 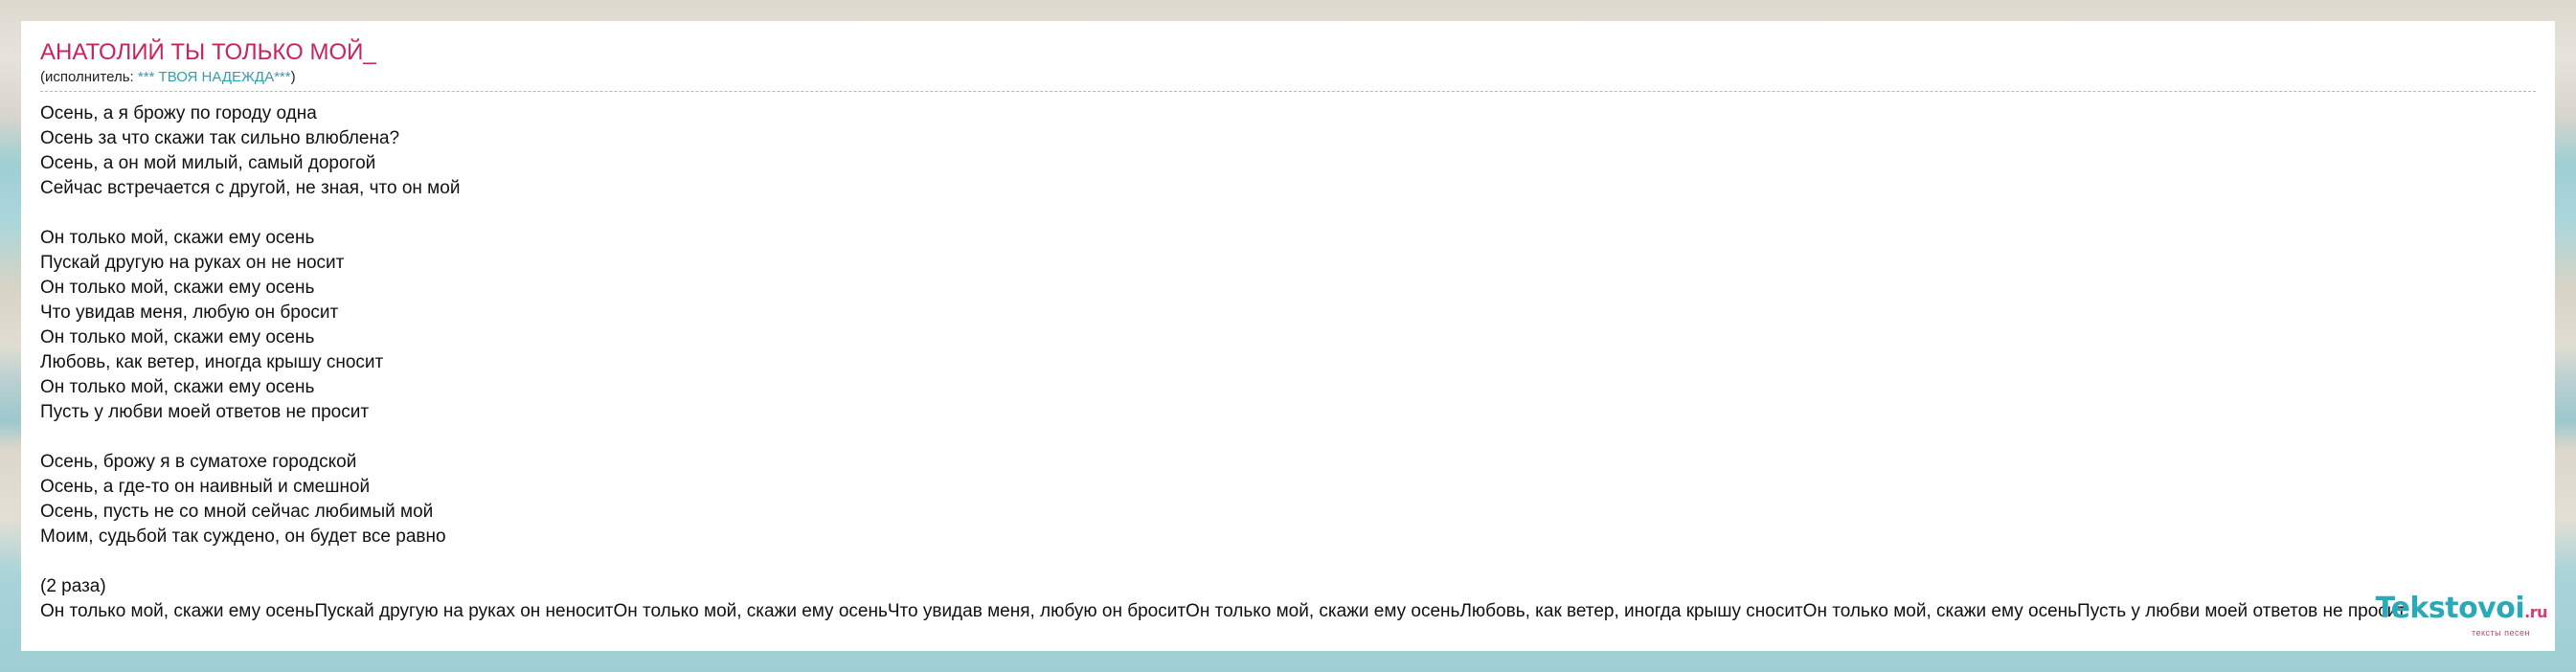 I want to click on performer-link: *** ТВОЯ НАДЕЖДА***, so click(x=214, y=77).